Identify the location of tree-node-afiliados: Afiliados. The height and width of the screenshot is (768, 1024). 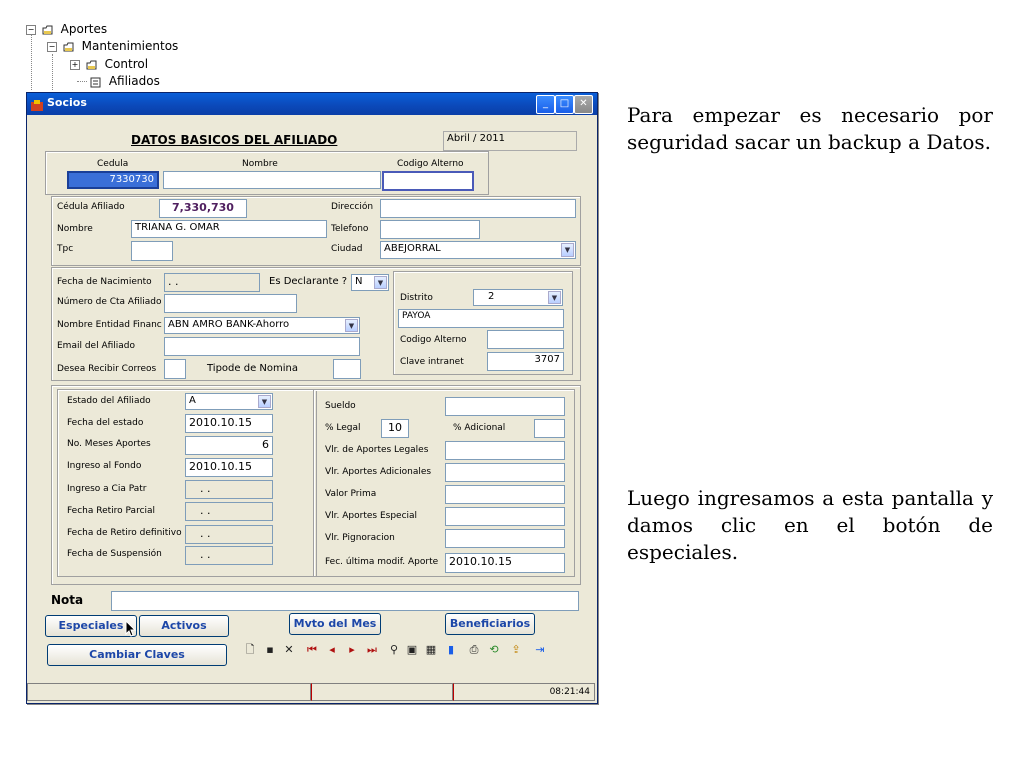
(125, 81).